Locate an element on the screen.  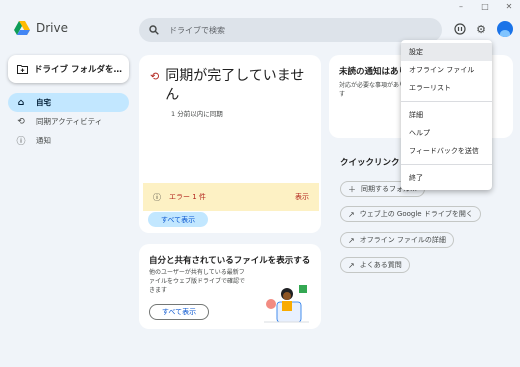
sidebar-item-label: 自宅 is located at coordinates (43, 102).